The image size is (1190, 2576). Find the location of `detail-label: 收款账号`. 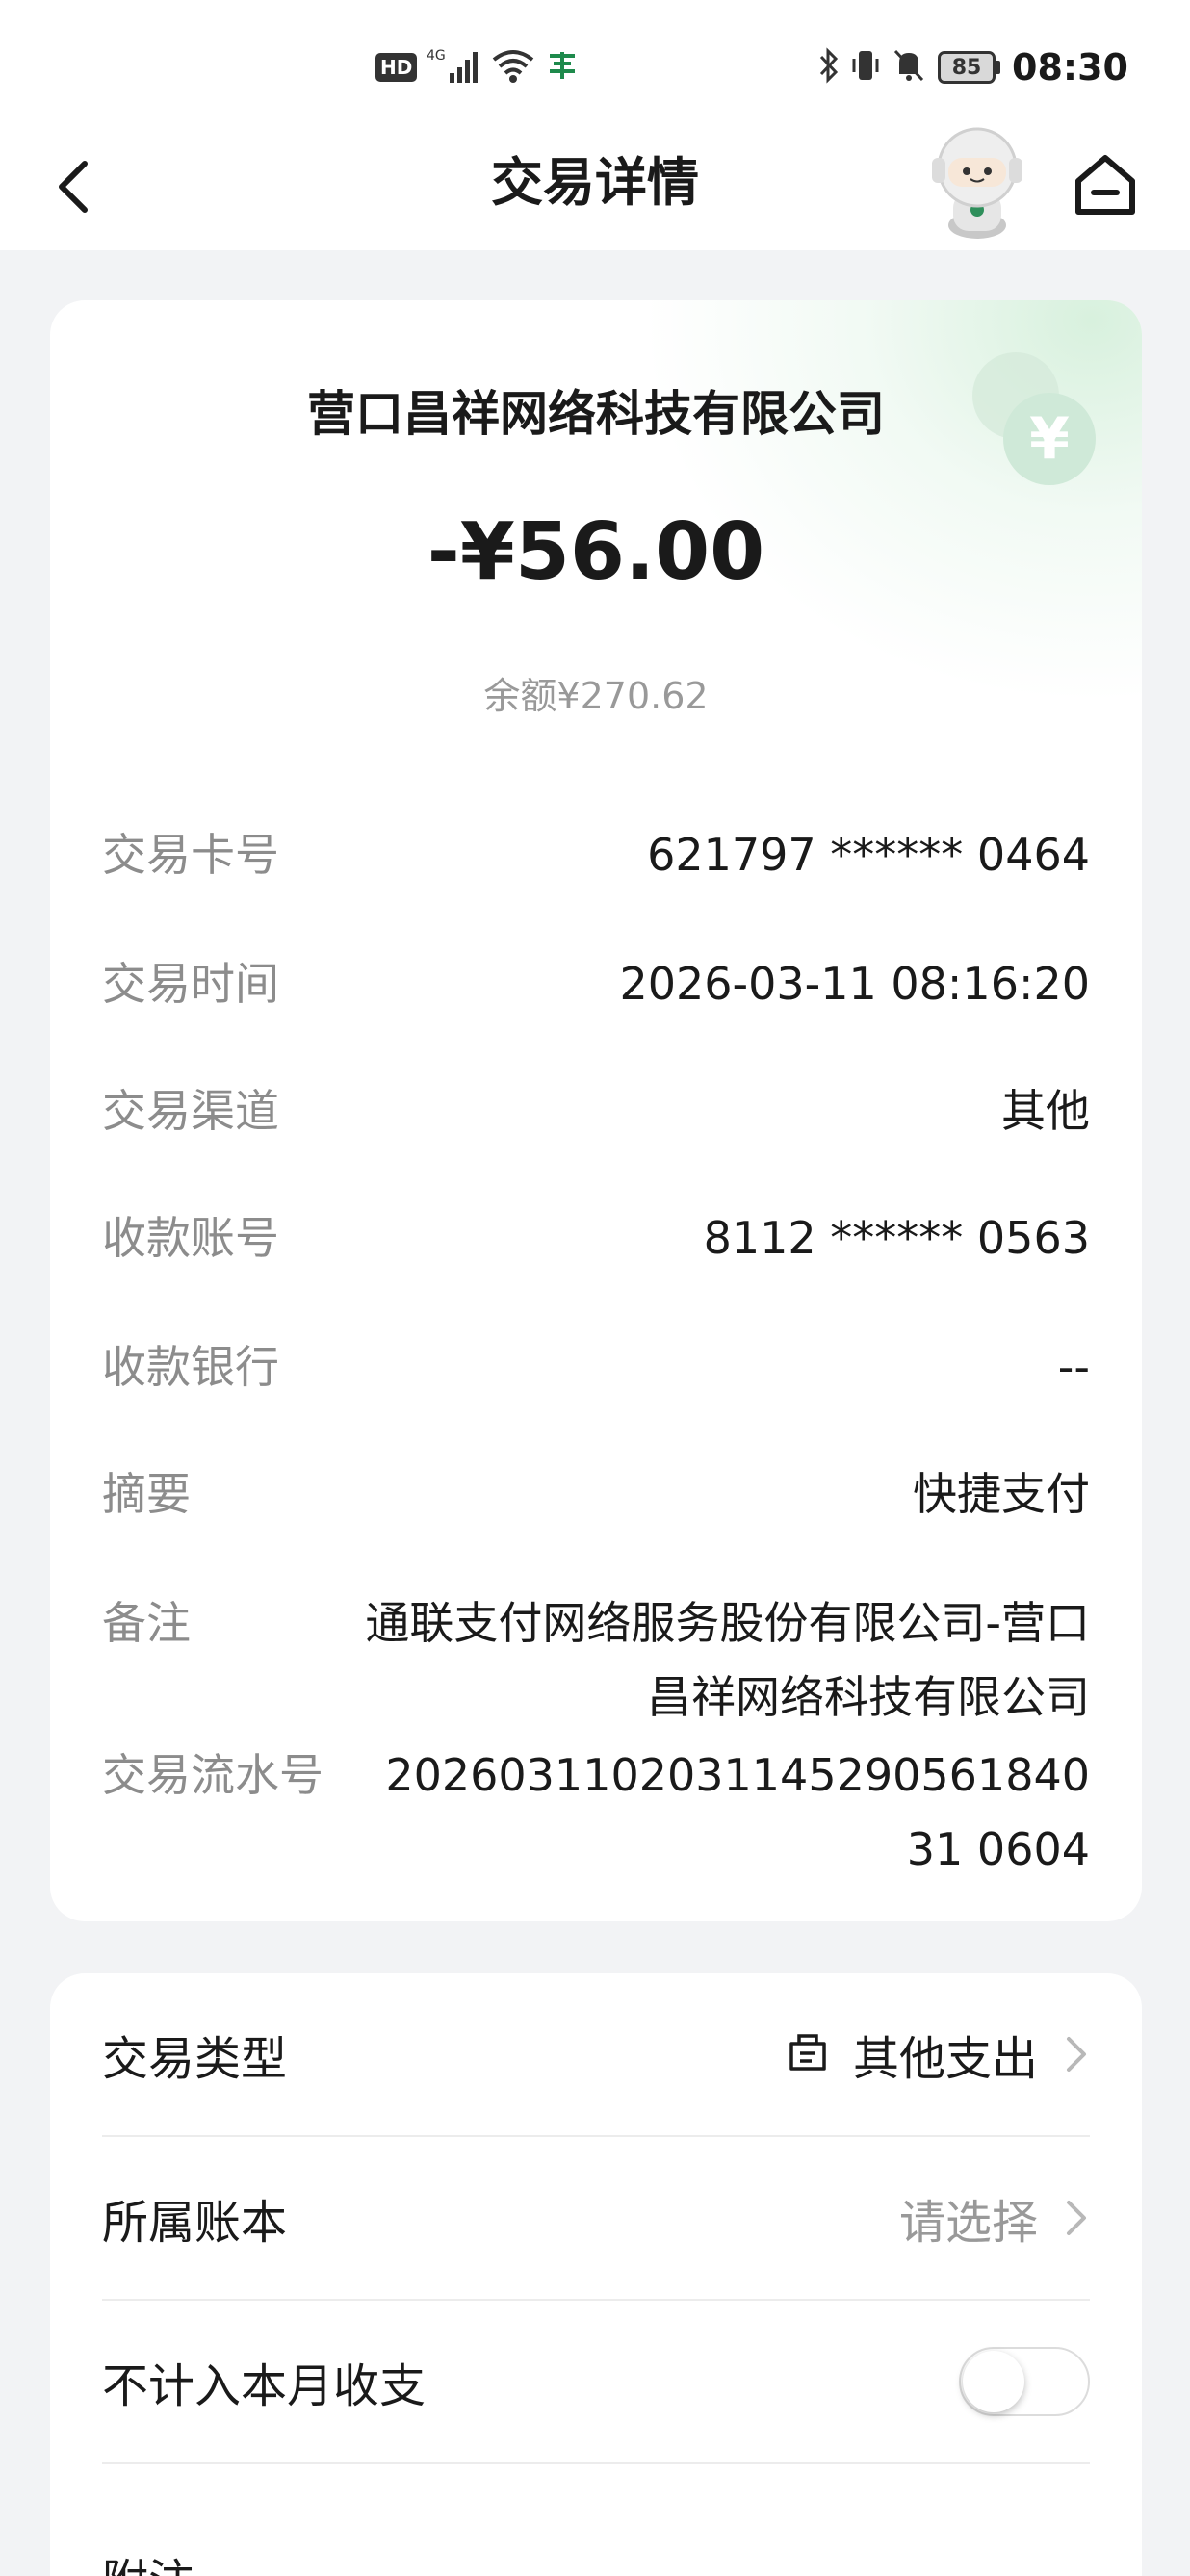

detail-label: 收款账号 is located at coordinates (191, 1238).